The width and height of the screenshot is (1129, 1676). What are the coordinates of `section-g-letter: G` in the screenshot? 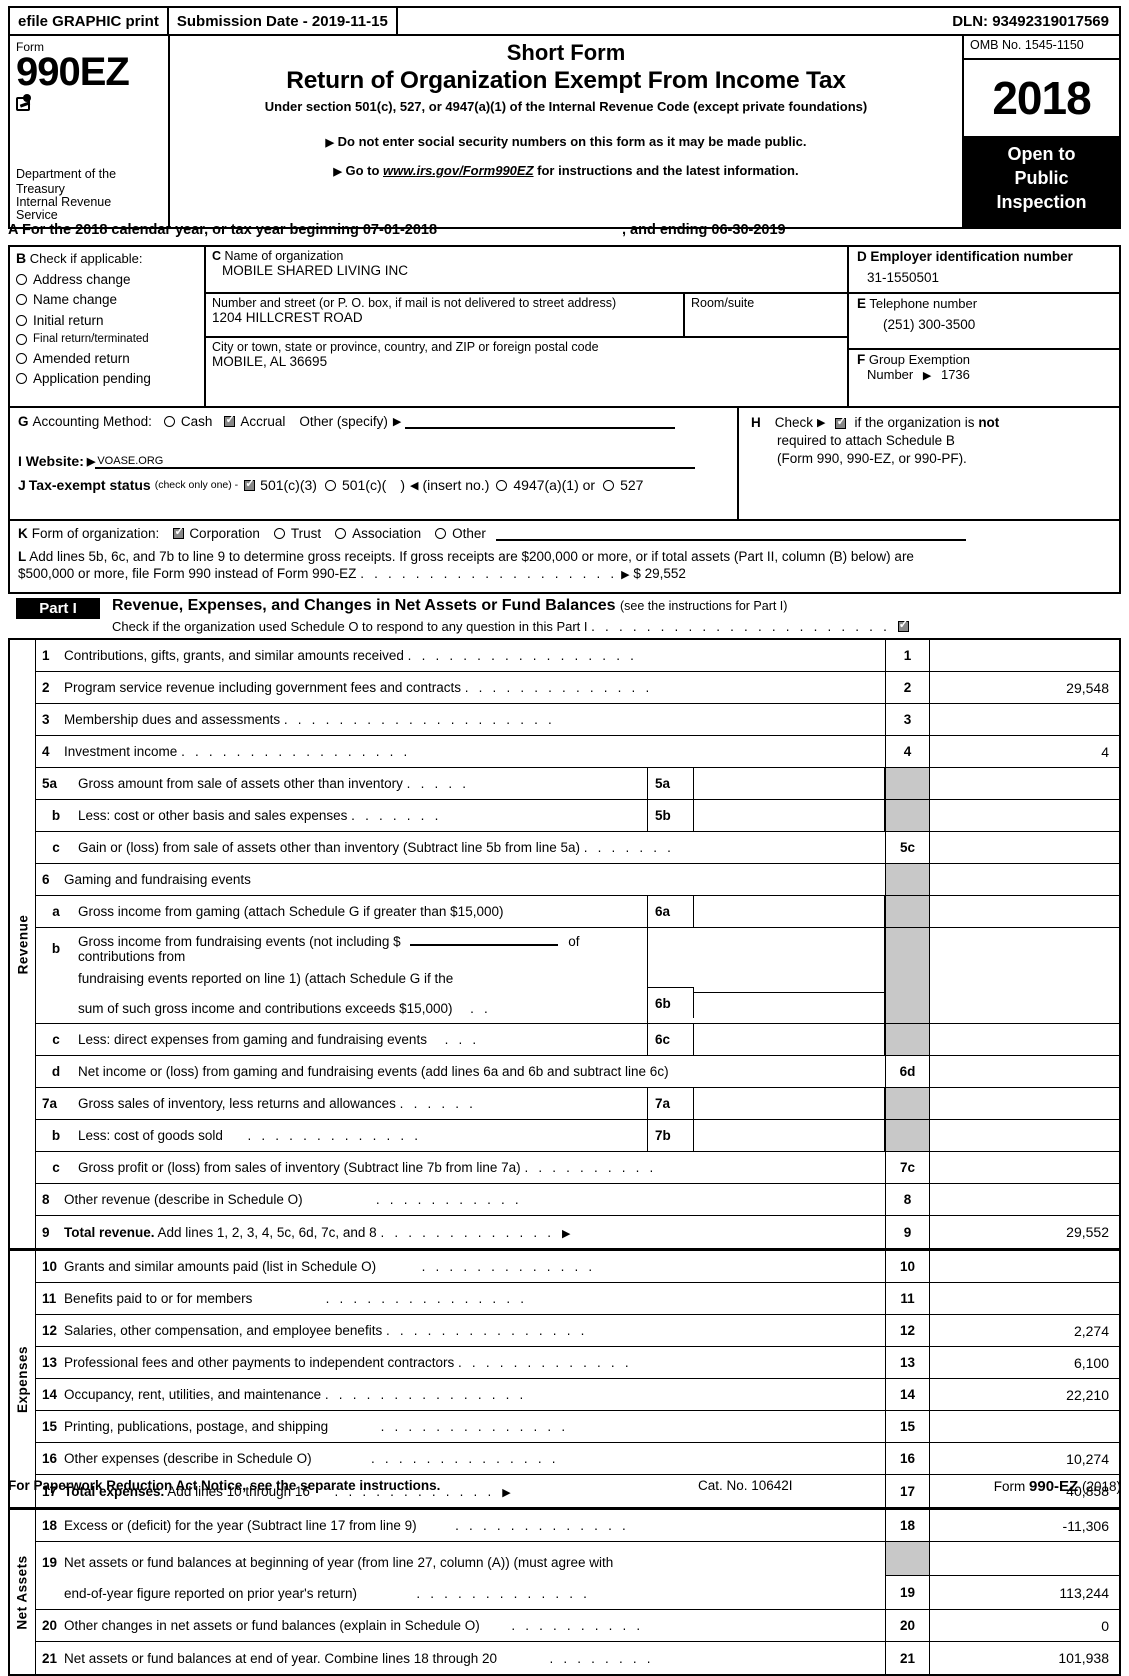 It's located at (23, 421).